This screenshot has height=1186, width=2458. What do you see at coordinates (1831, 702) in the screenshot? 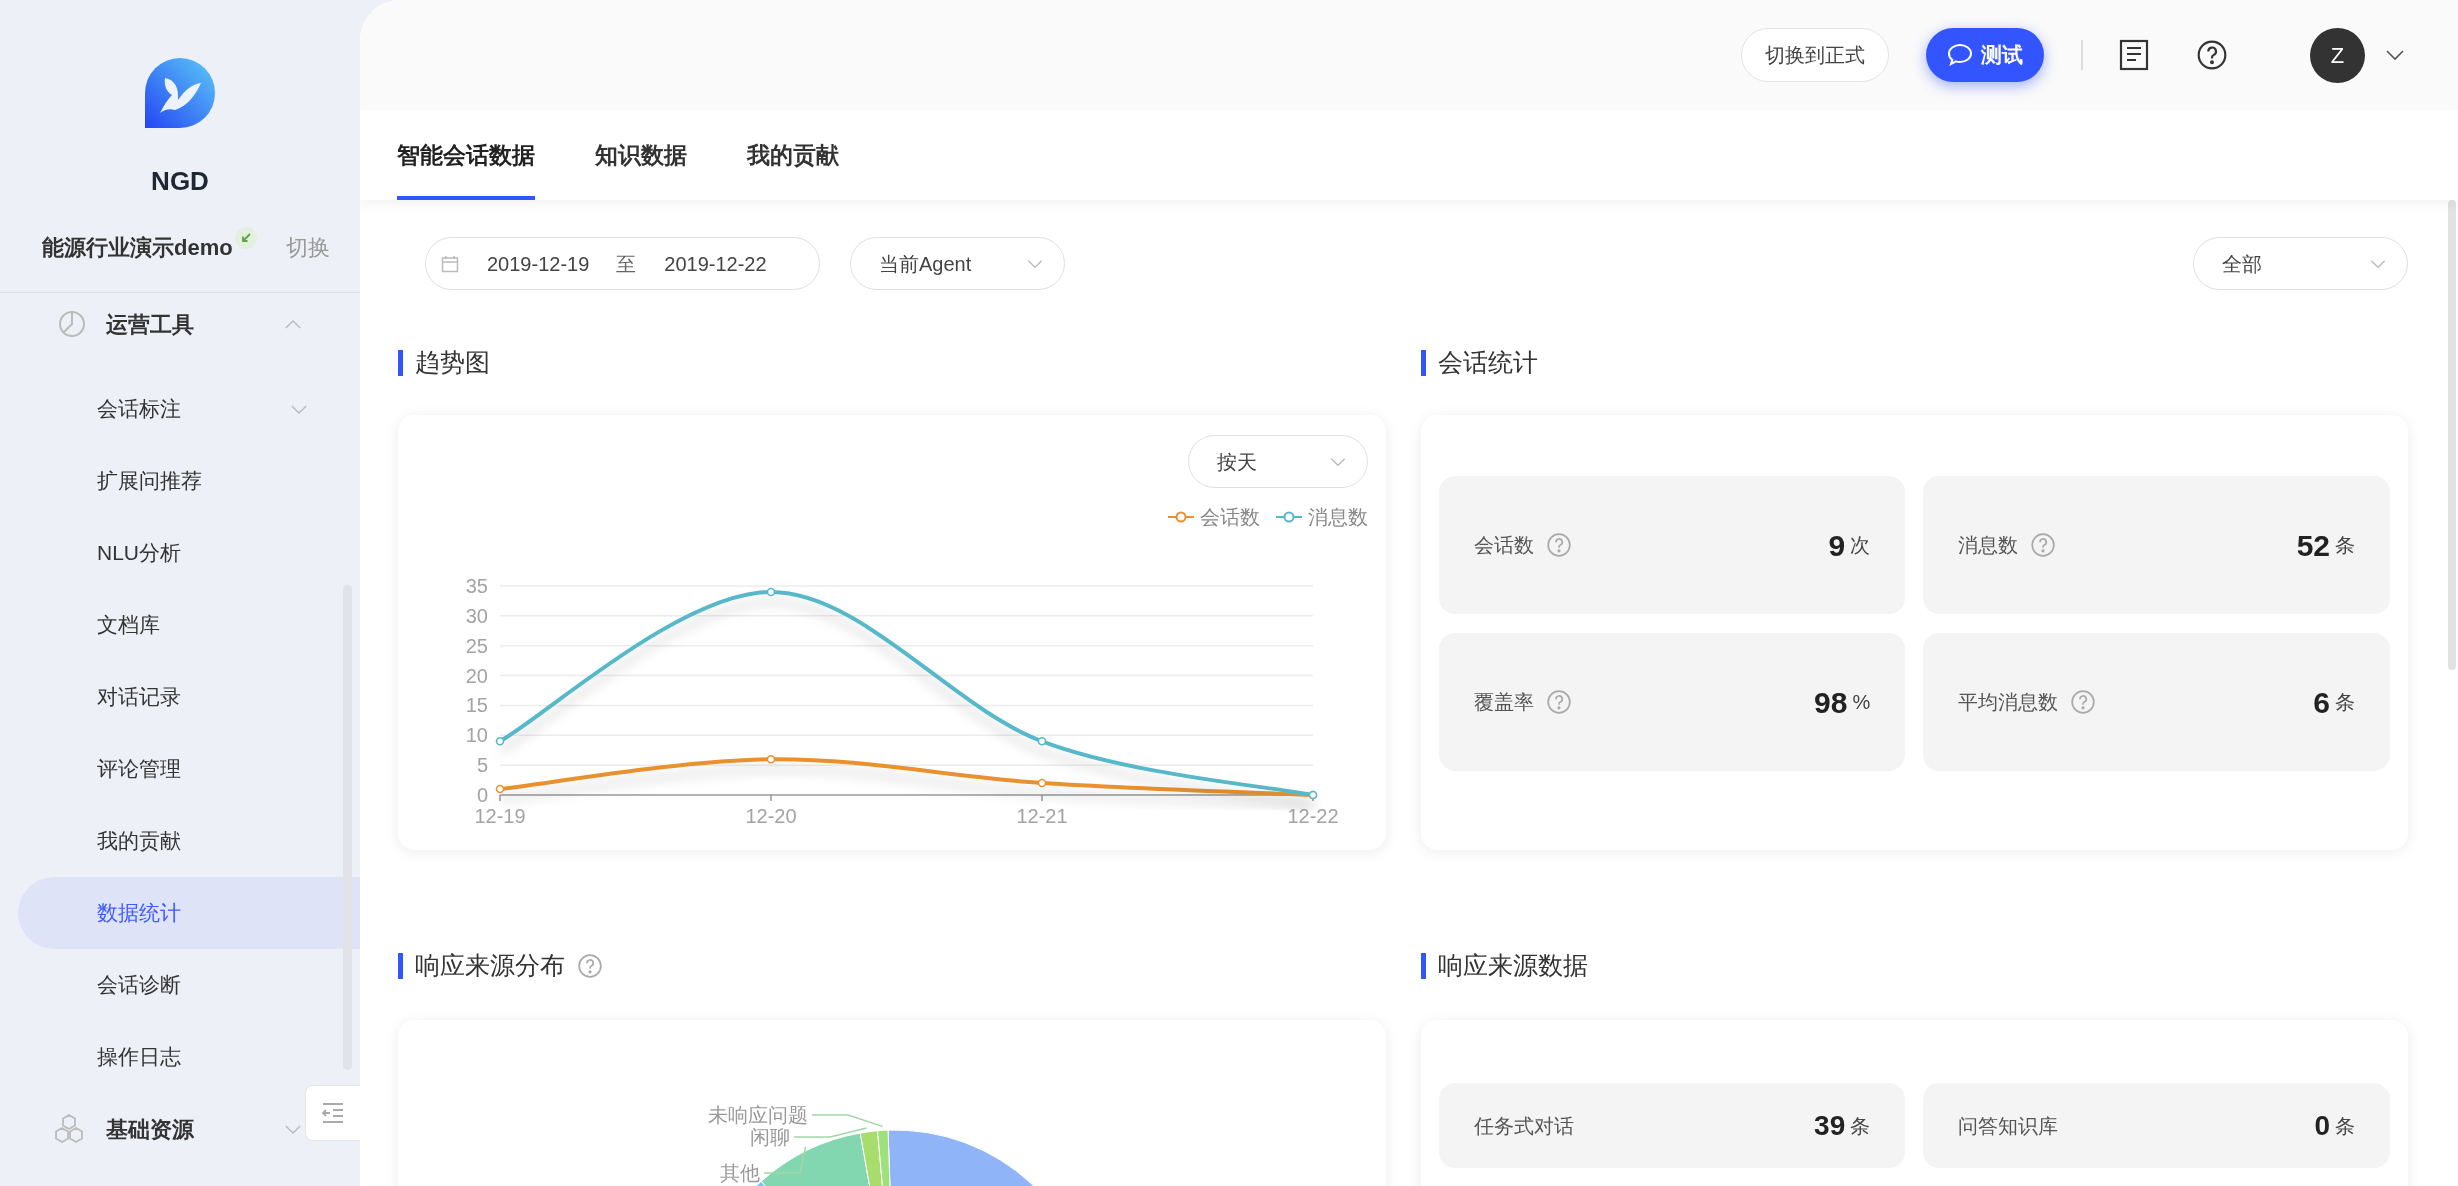
I see `stat-value: 98` at bounding box center [1831, 702].